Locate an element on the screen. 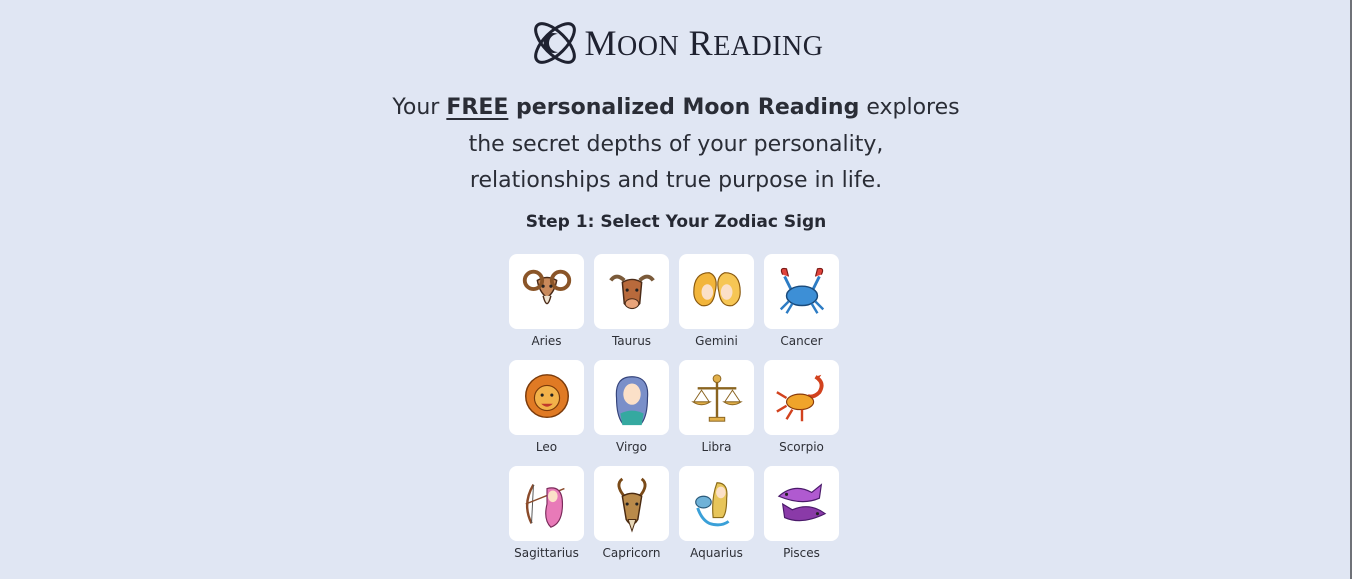 The width and height of the screenshot is (1352, 579). free-highlight: FREE is located at coordinates (477, 107).